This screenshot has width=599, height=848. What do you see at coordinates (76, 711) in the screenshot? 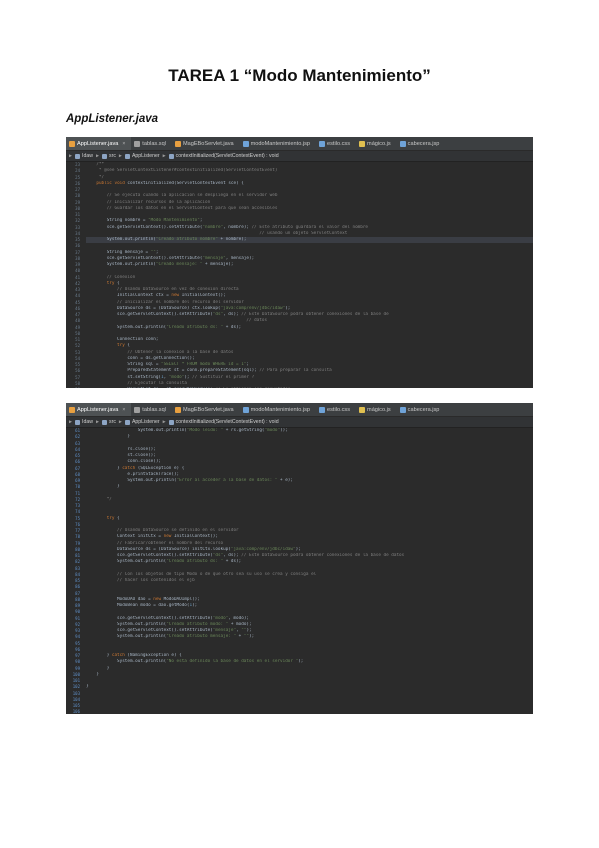
I see `line-number: 106` at bounding box center [76, 711].